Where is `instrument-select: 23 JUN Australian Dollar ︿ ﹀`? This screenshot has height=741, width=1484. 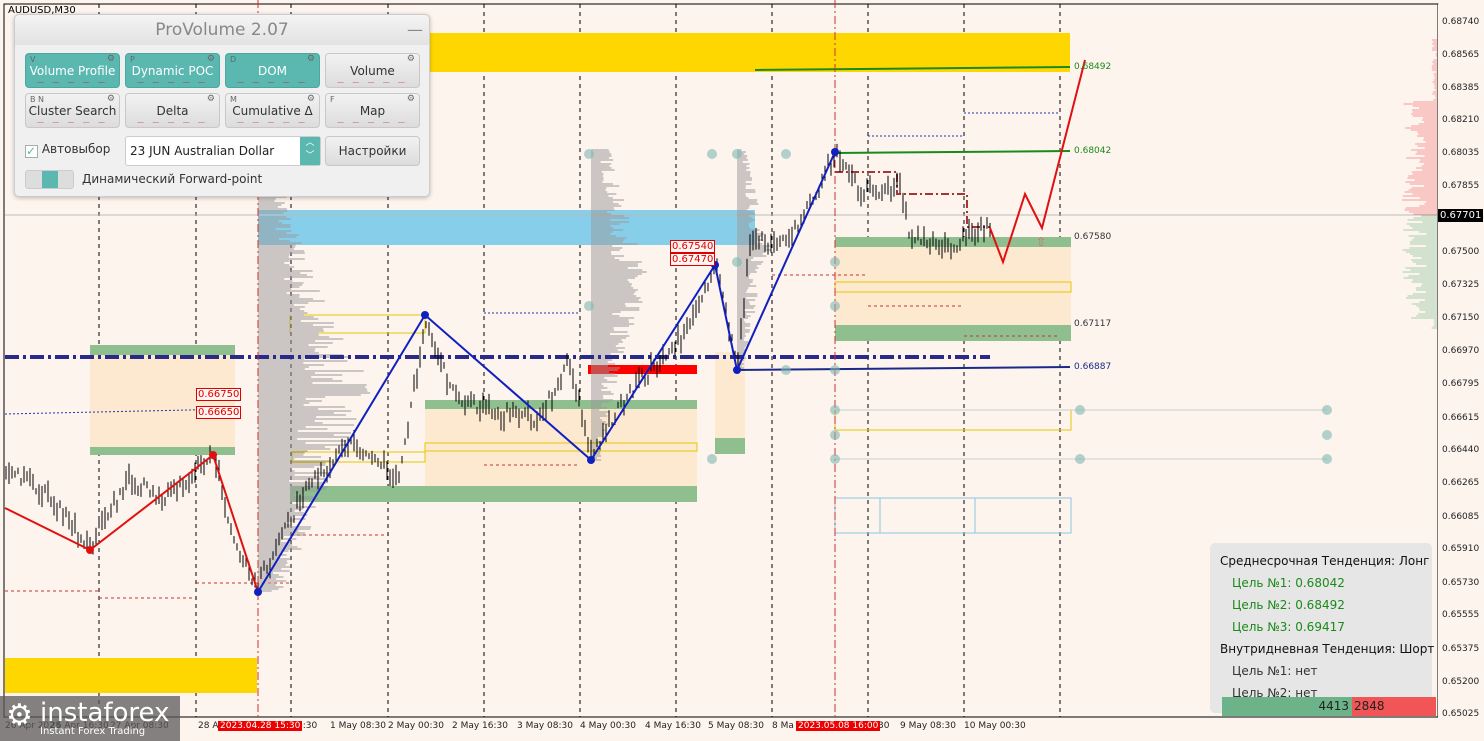
instrument-select: 23 JUN Australian Dollar ︿ ﹀ is located at coordinates (223, 151).